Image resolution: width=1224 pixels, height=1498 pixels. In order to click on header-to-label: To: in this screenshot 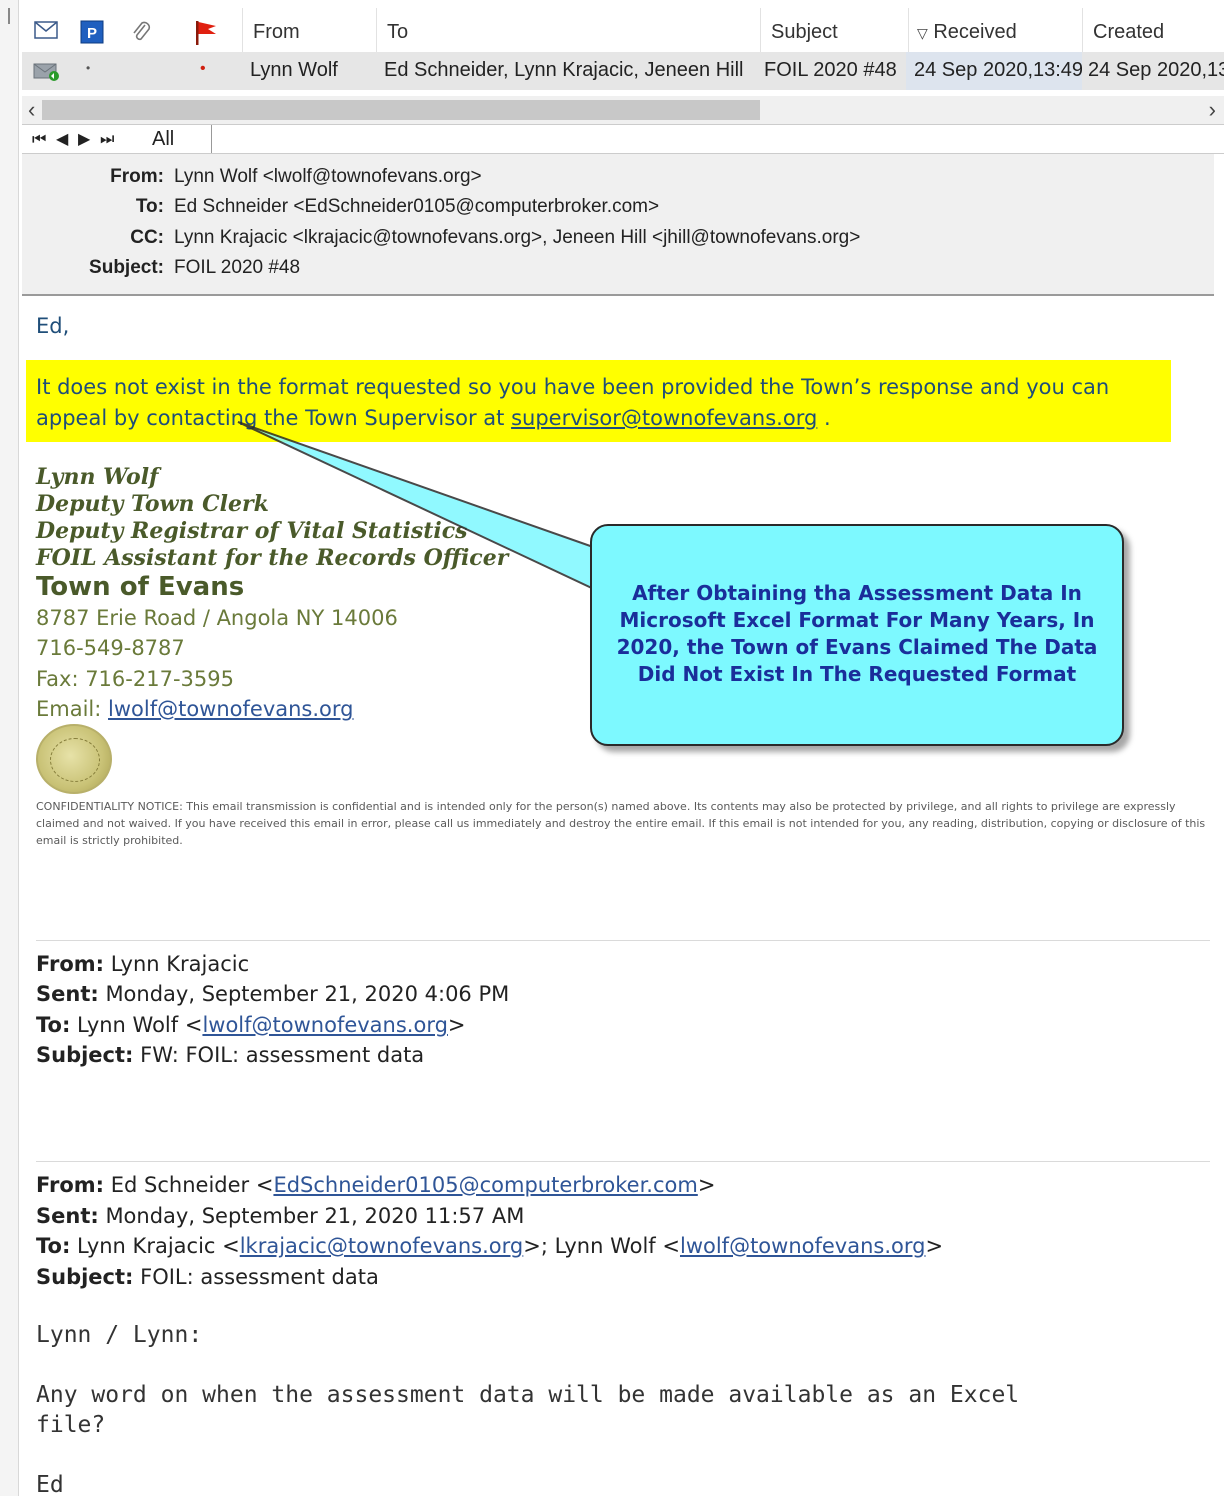, I will do `click(149, 206)`.